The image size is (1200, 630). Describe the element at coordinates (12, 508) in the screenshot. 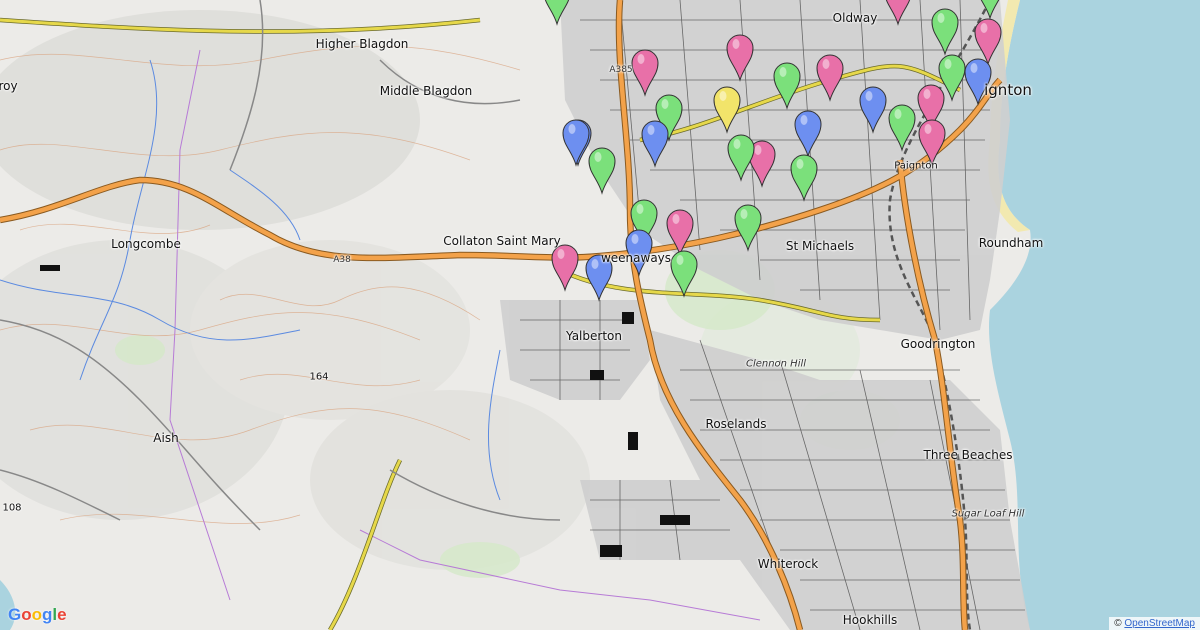

I see `place-label-spot-108: 108` at that location.